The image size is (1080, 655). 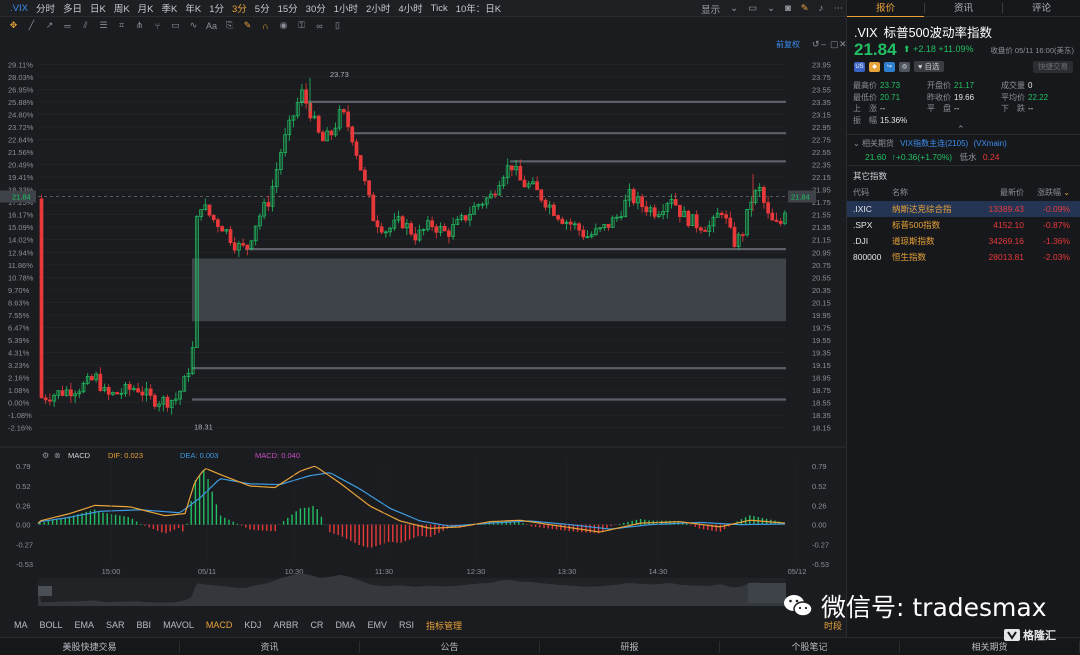 I want to click on visibility-icon: ◉, so click(x=283, y=25).